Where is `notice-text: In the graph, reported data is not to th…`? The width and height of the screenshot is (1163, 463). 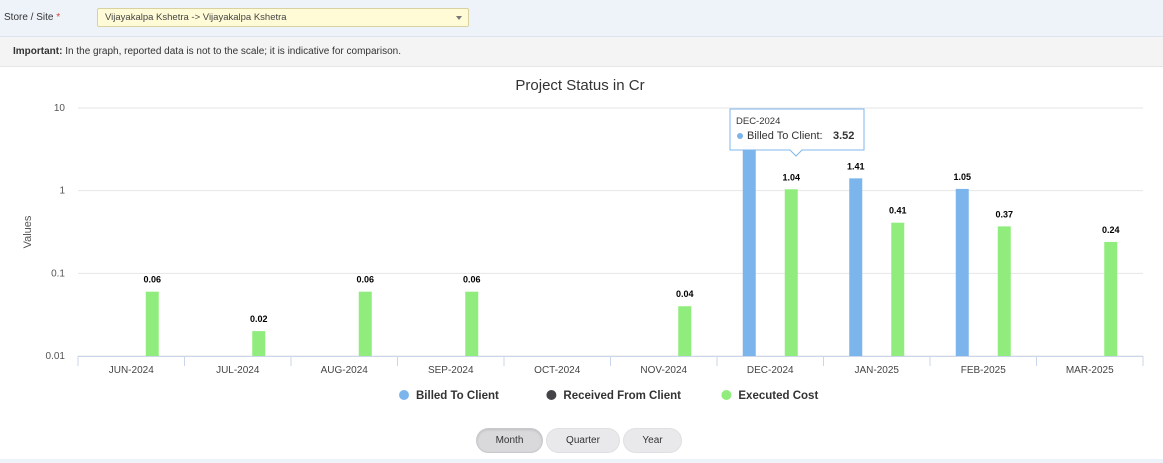 notice-text: In the graph, reported data is not to th… is located at coordinates (231, 51).